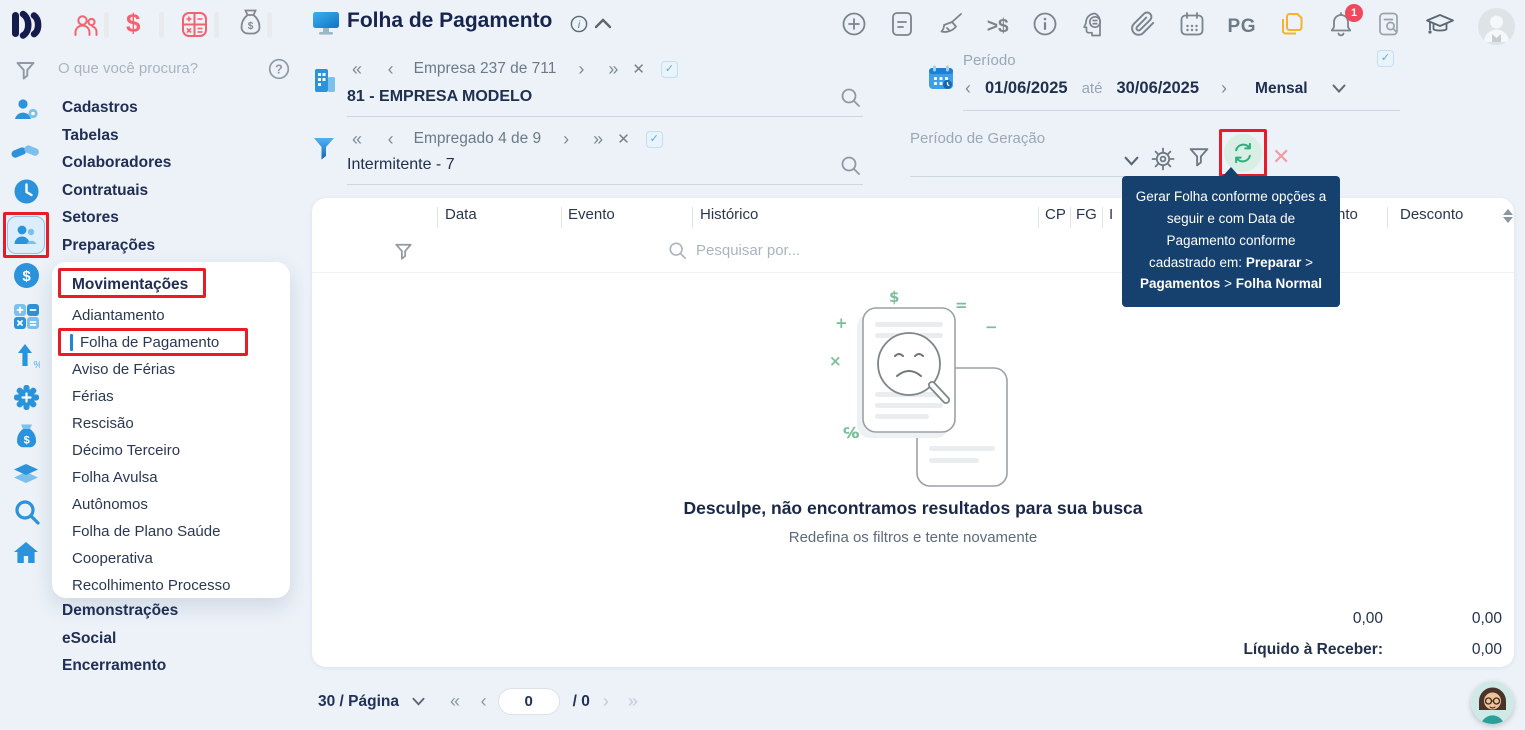 The width and height of the screenshot is (1525, 730). Describe the element at coordinates (181, 585) in the screenshot. I see `submenu-item-recolhimento-processo: Recolhimento Processo` at that location.